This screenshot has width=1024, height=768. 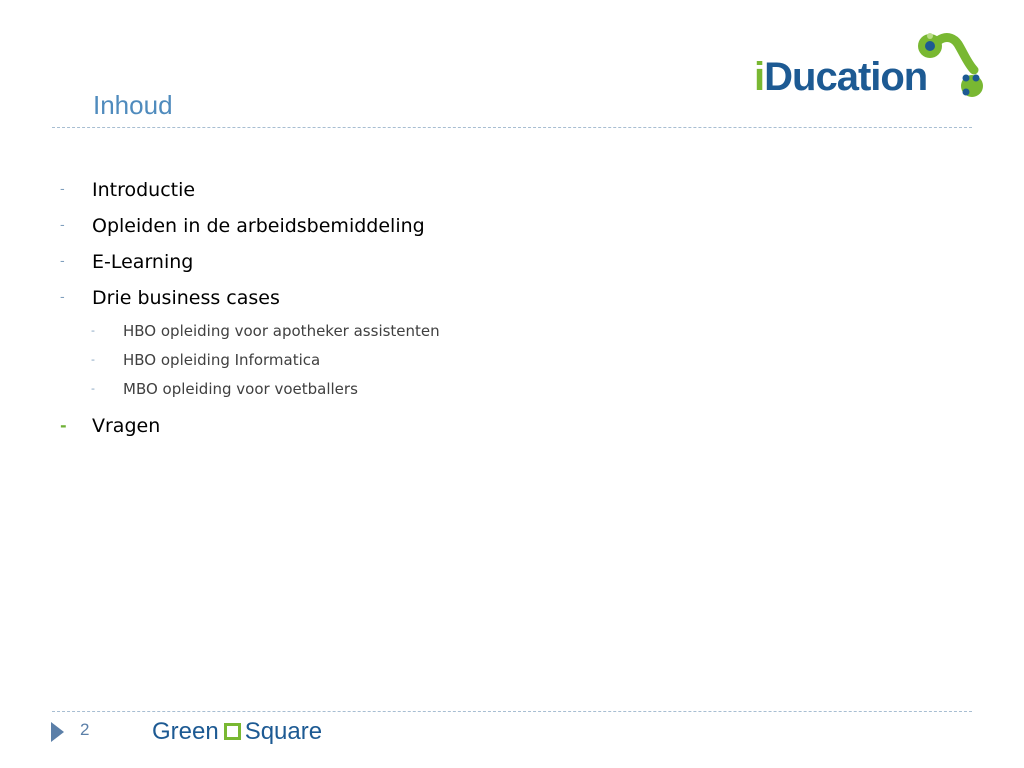 What do you see at coordinates (846, 77) in the screenshot?
I see `logo-wordmark: Ducation` at bounding box center [846, 77].